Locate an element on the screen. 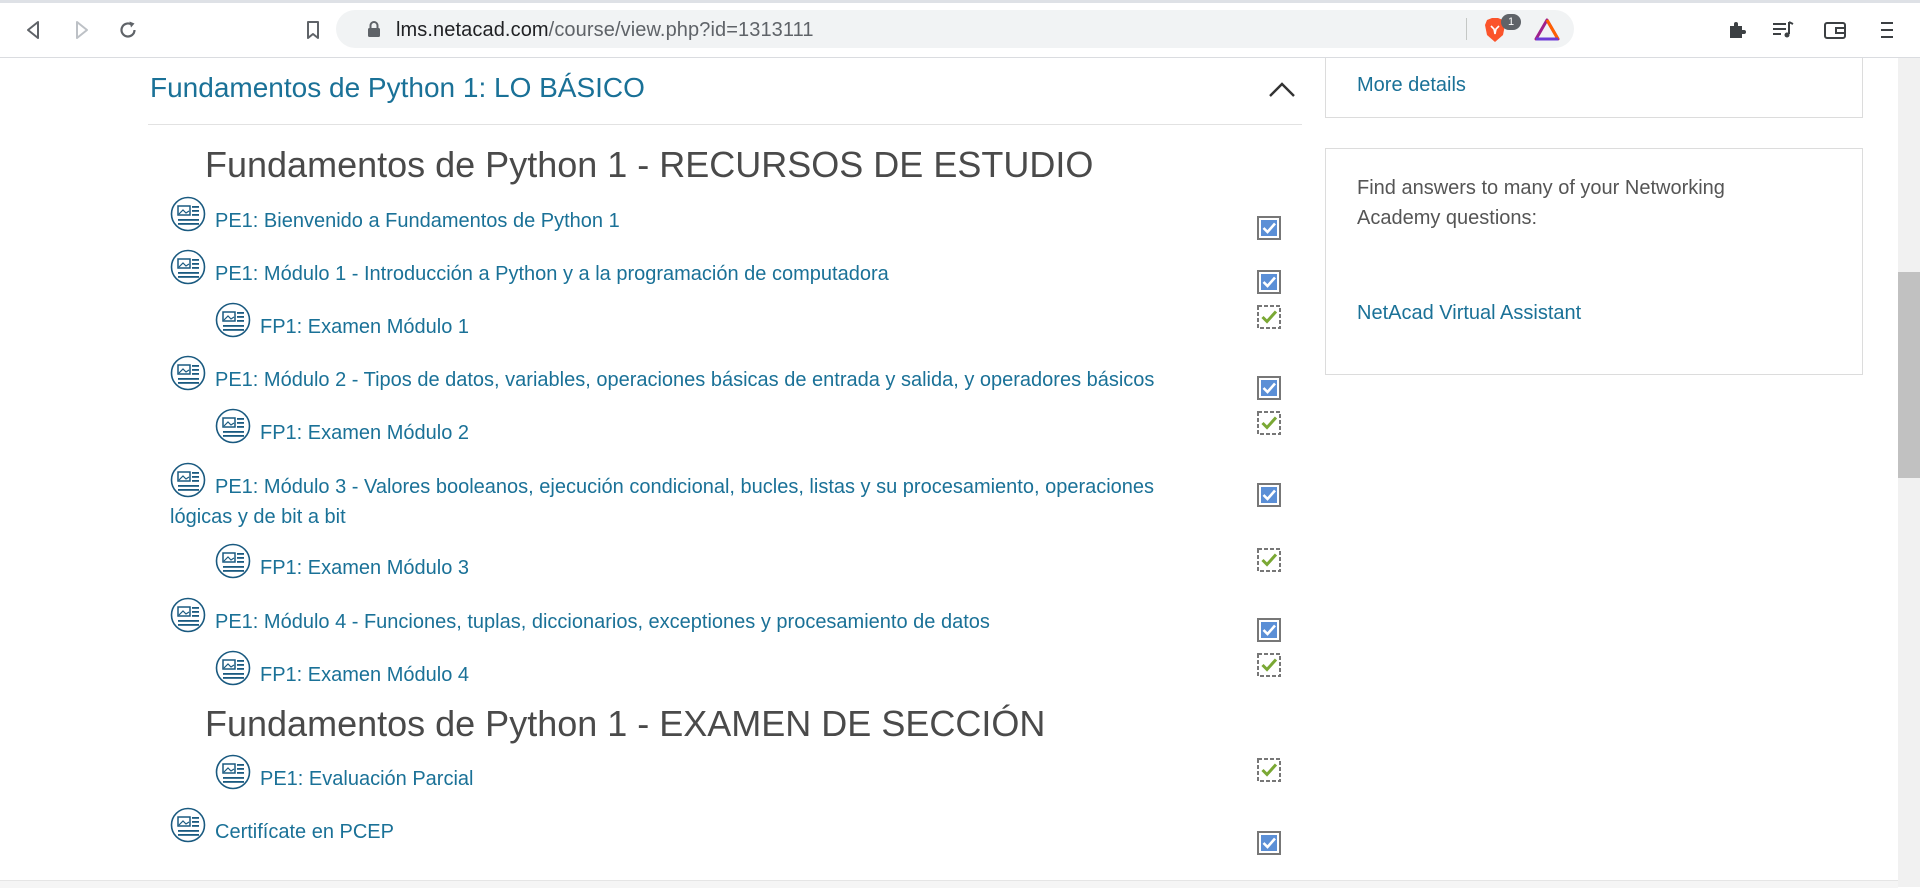 Image resolution: width=1920 pixels, height=888 pixels. back-button is located at coordinates (34, 30).